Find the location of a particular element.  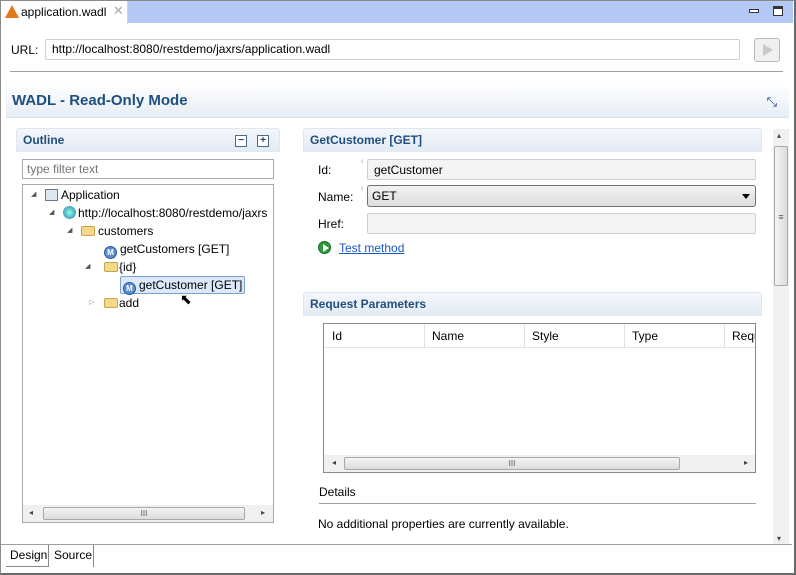

tree-label: getCustomers [GET] is located at coordinates (175, 249).